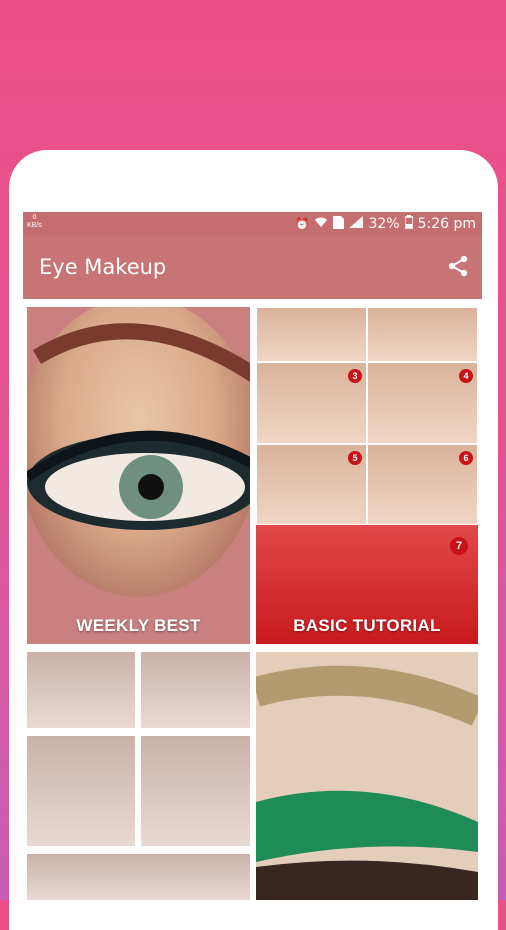 The height and width of the screenshot is (930, 506). Describe the element at coordinates (252, 267) in the screenshot. I see `app-toolbar: Eye Makeup` at that location.